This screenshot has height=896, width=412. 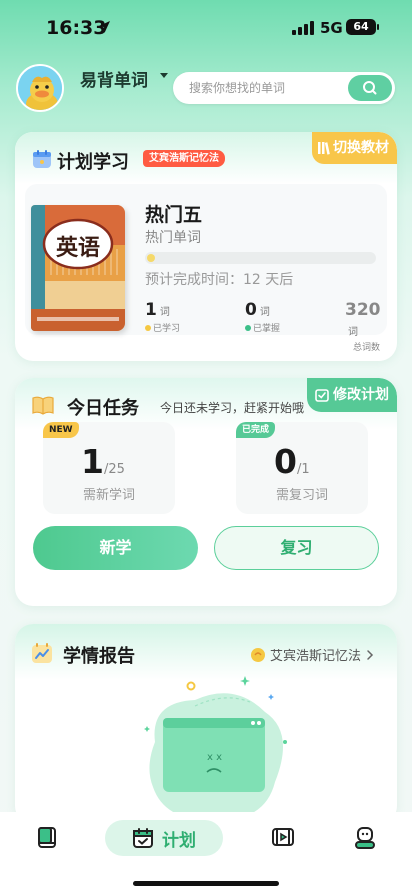 What do you see at coordinates (167, 329) in the screenshot?
I see `stat-learned-label: 已学习` at bounding box center [167, 329].